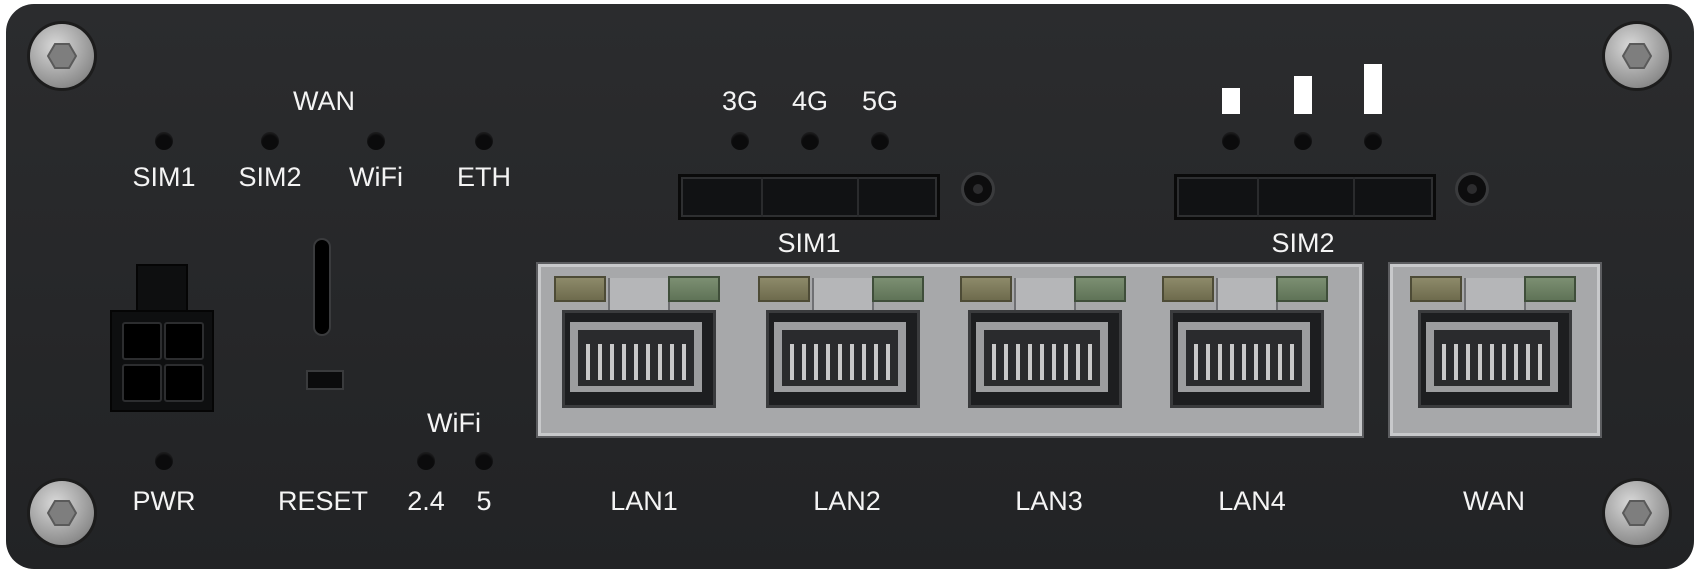 Image resolution: width=1700 pixels, height=573 pixels. I want to click on signal-bar-1-icon, so click(1231, 101).